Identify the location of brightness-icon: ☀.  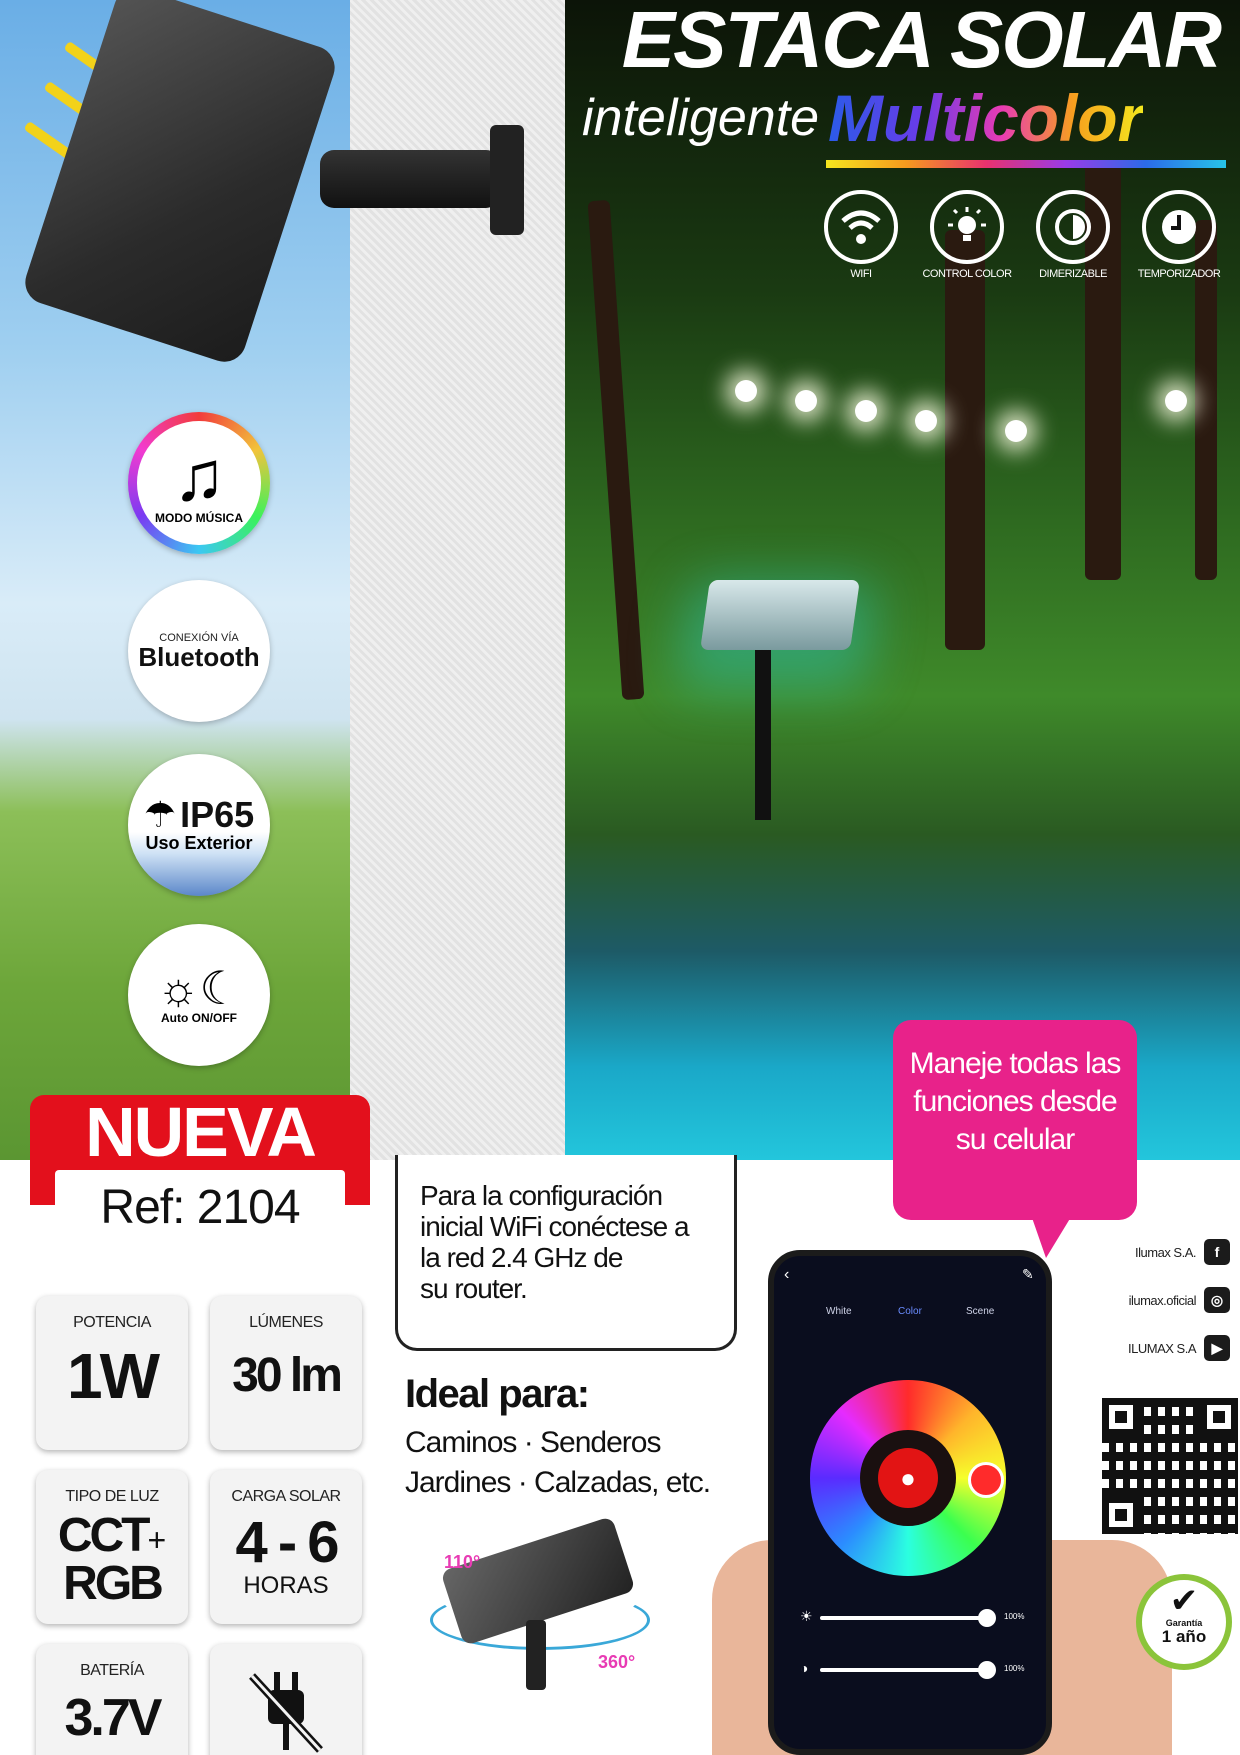
(806, 1616).